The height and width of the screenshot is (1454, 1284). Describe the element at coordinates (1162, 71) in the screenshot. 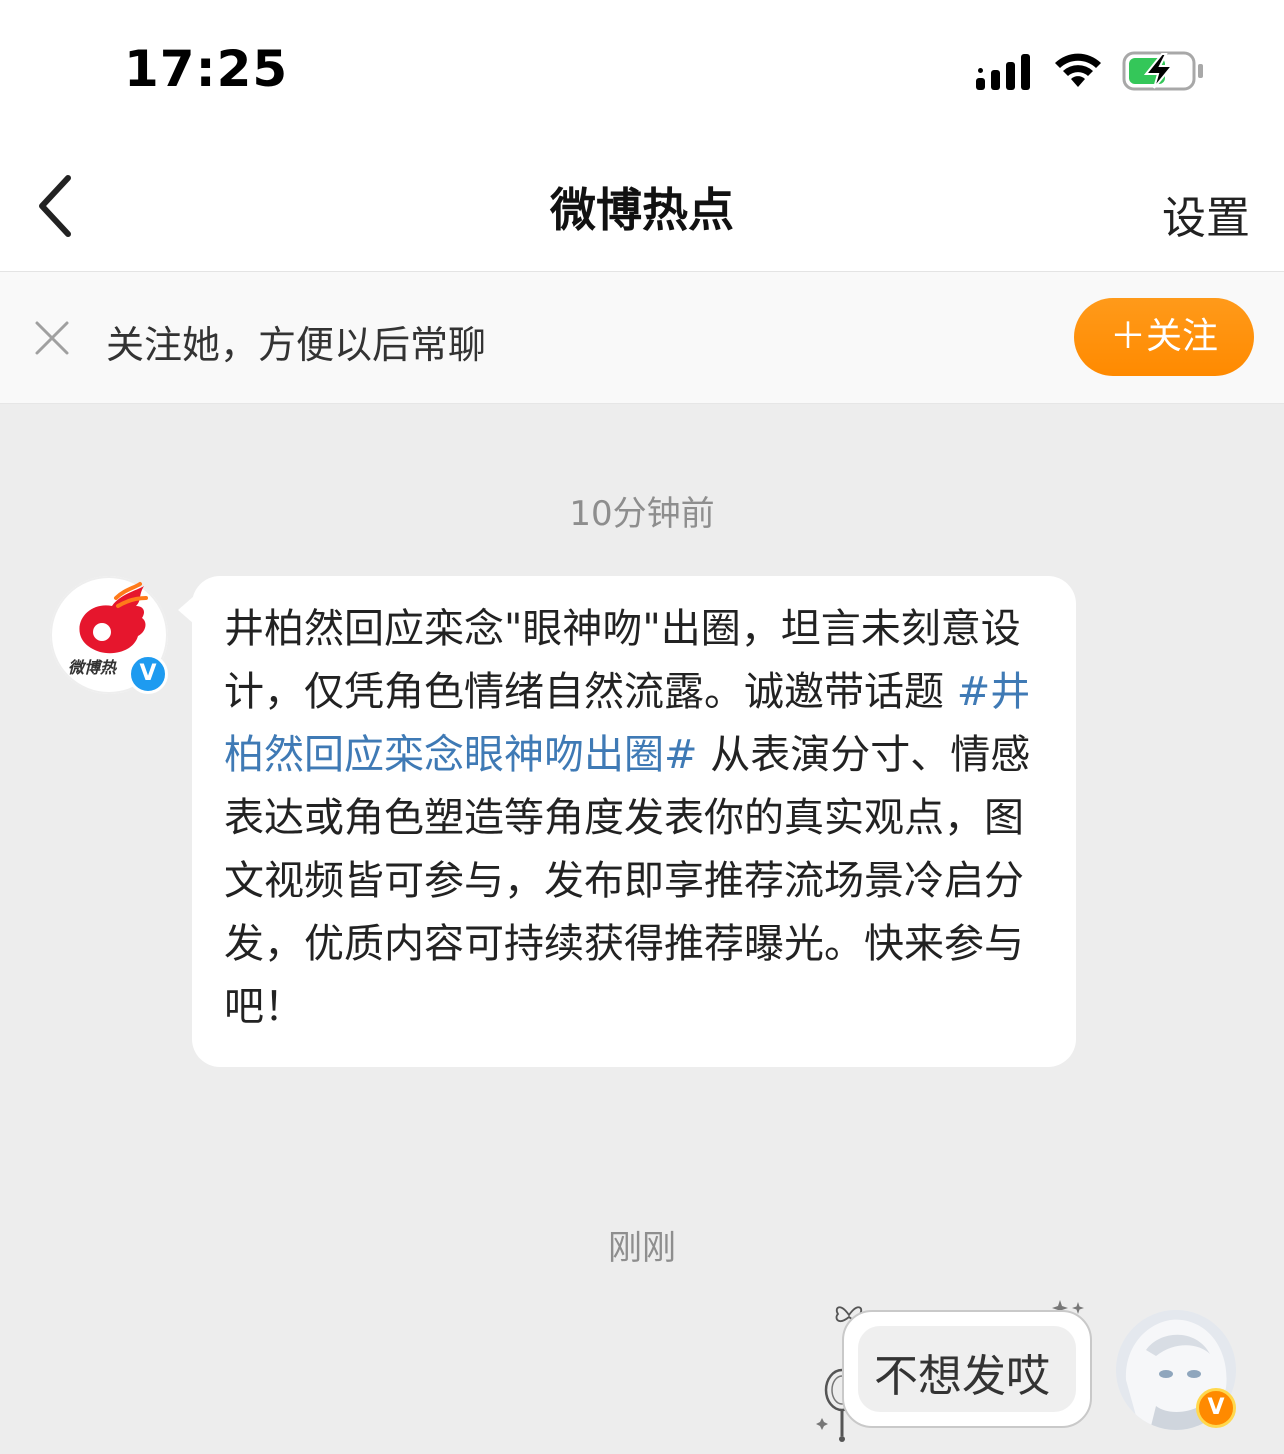

I see `battery-charging-icon` at that location.